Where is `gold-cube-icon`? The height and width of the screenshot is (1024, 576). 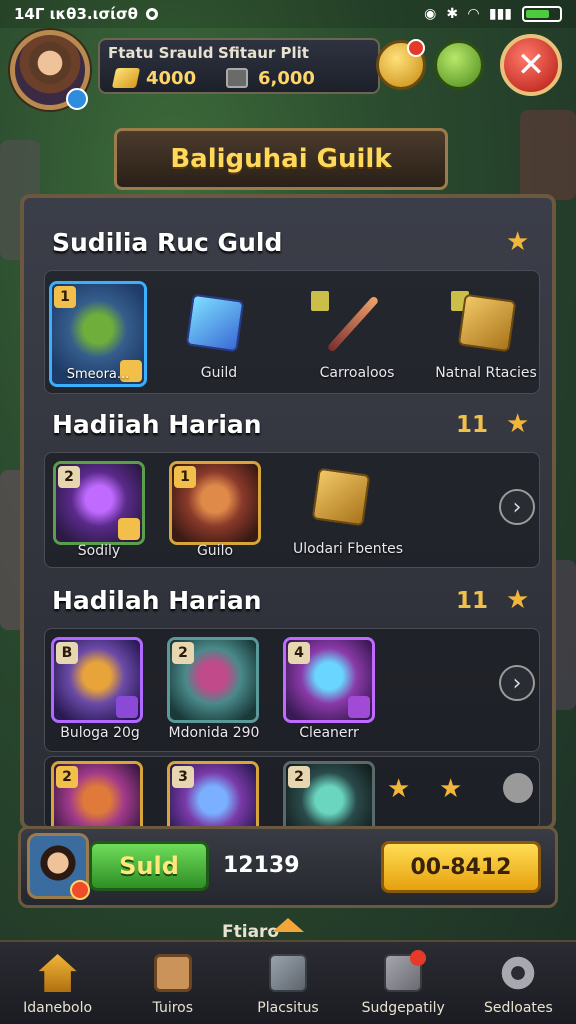 gold-cube-icon is located at coordinates (129, 529).